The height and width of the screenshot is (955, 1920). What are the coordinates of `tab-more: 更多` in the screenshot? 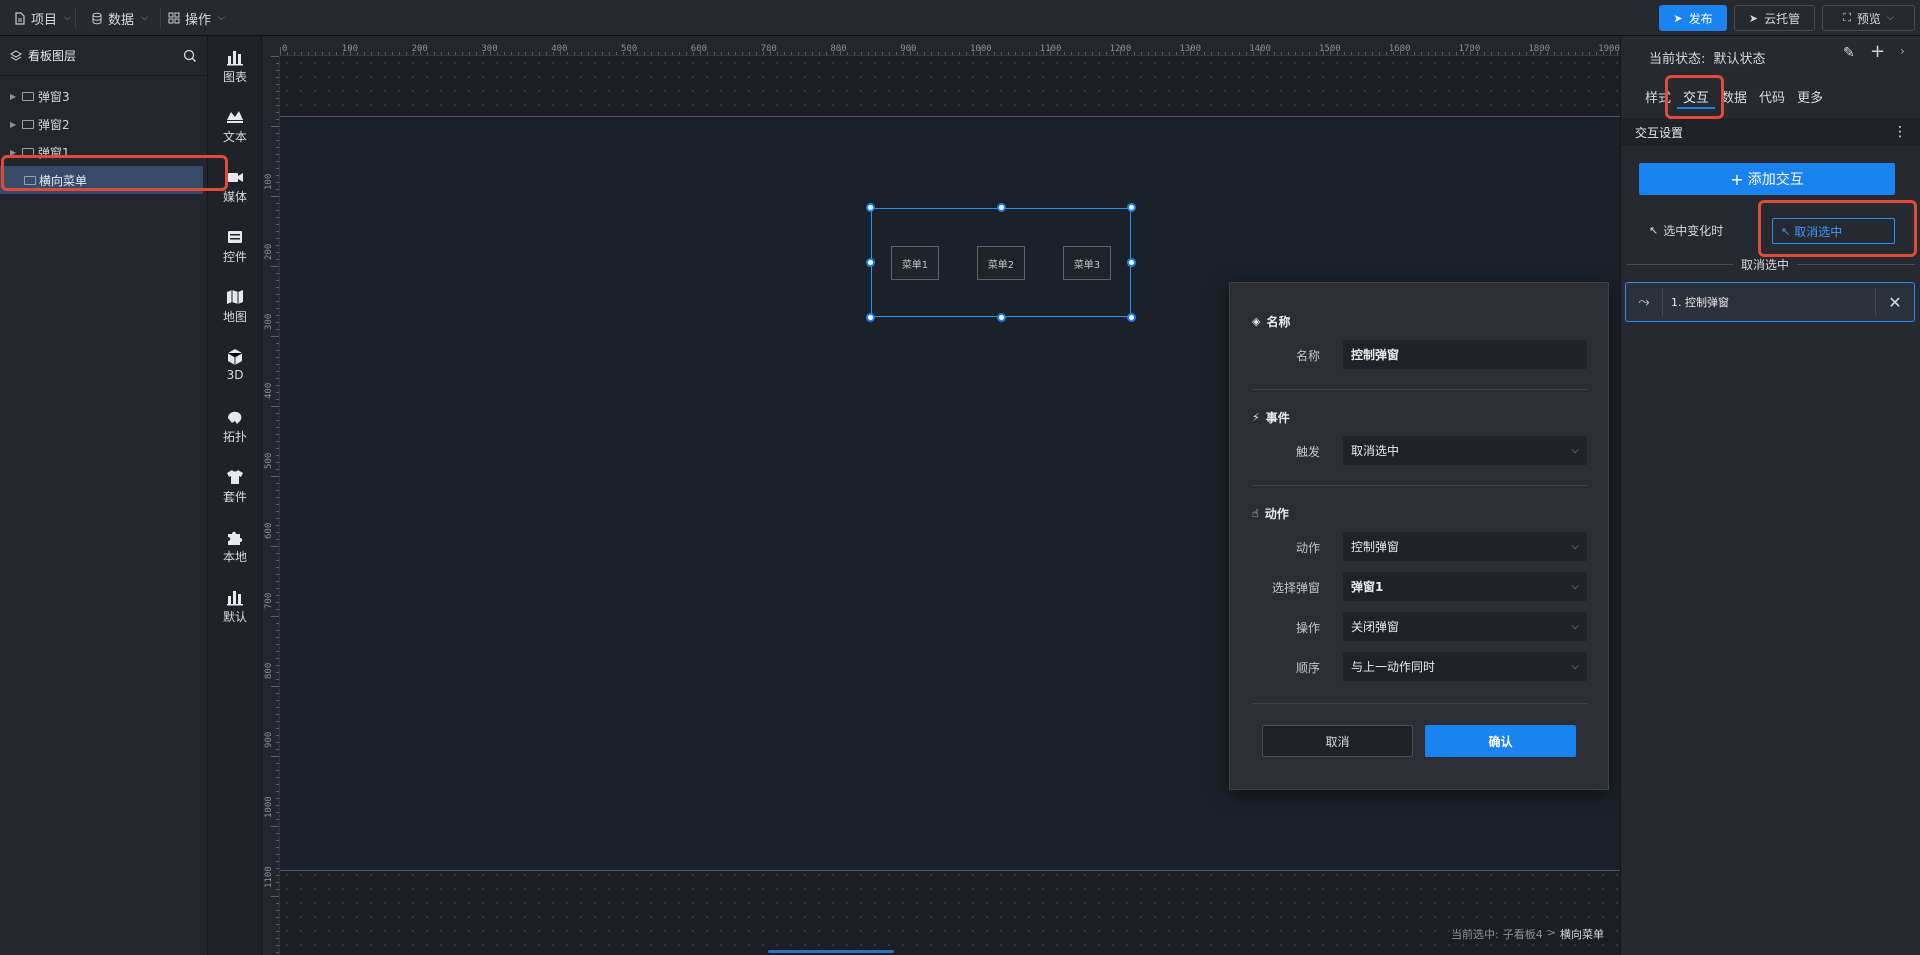 It's located at (1810, 98).